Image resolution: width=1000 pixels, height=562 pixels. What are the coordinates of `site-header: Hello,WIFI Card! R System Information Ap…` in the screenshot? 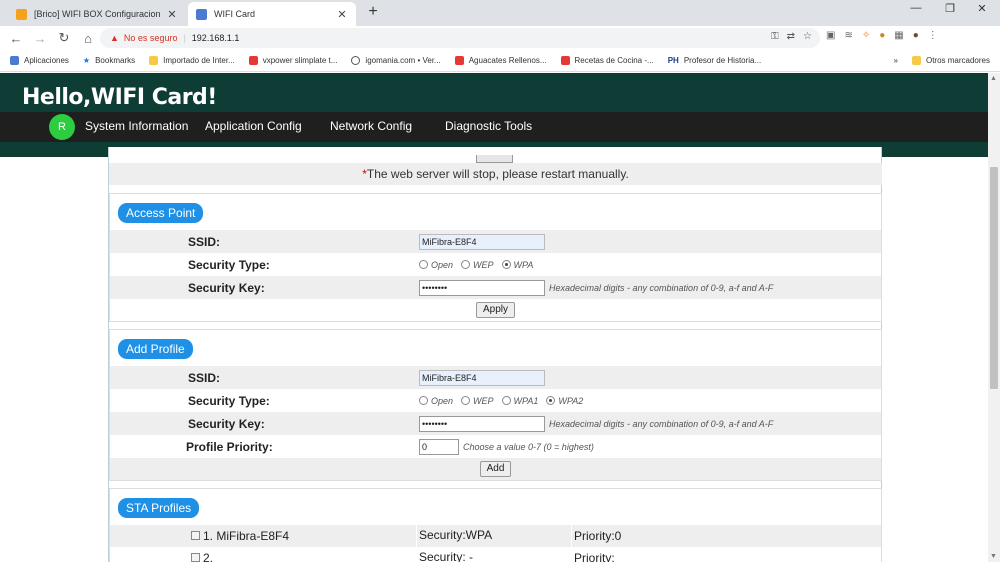 It's located at (494, 115).